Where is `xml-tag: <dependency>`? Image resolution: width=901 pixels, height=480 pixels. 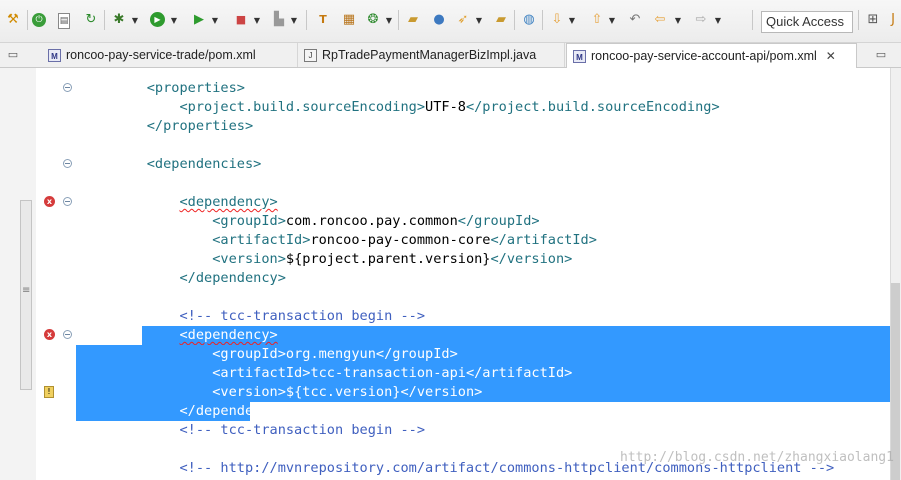
xml-tag: <dependency> is located at coordinates (228, 202).